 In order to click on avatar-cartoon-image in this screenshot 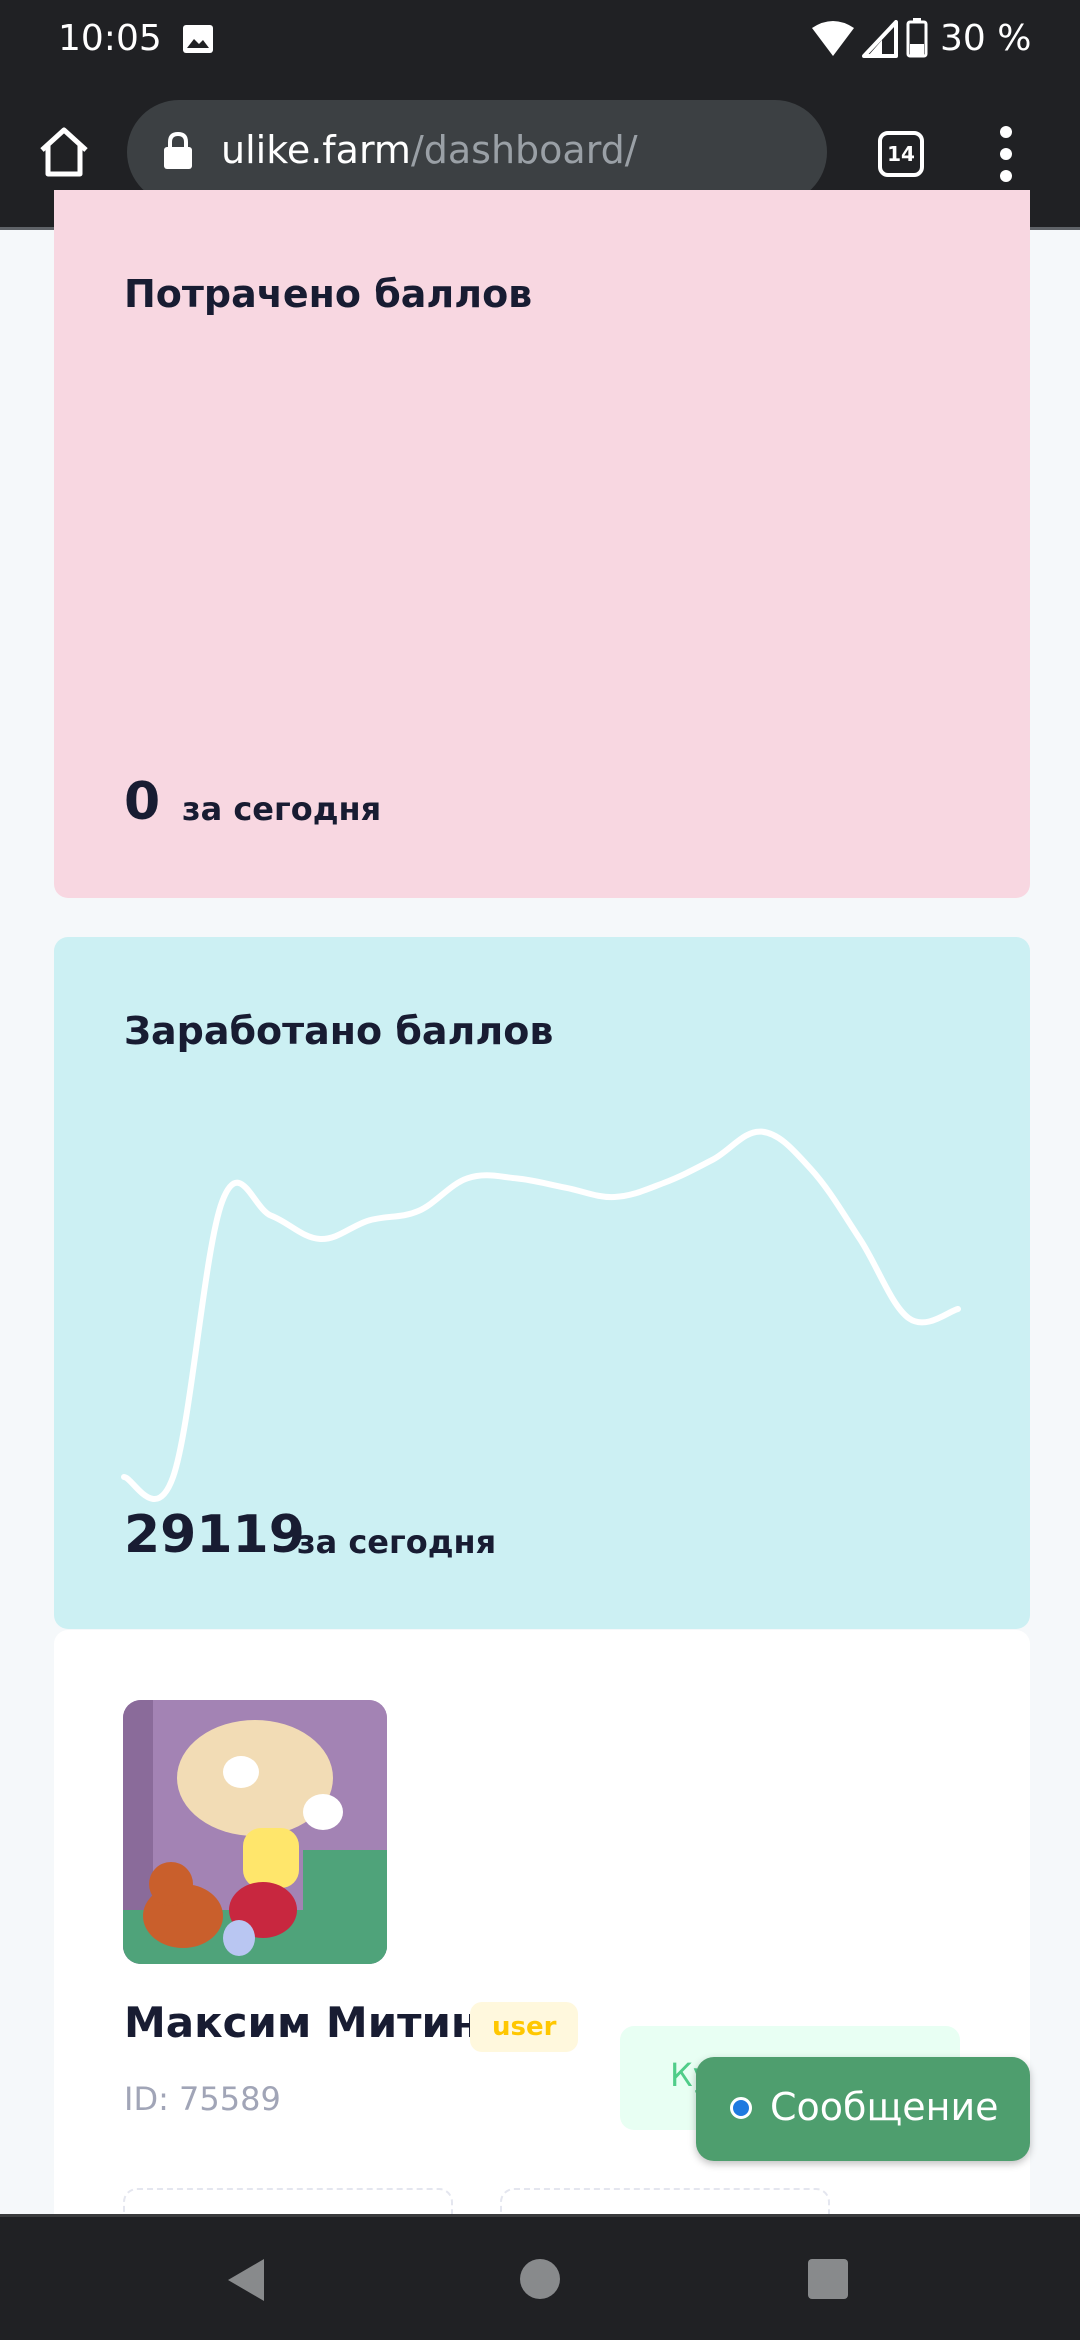, I will do `click(255, 1832)`.